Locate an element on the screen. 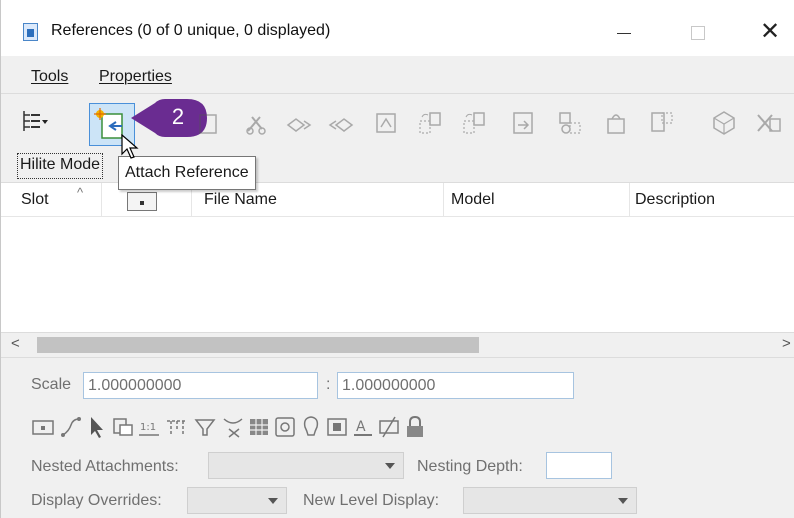  clip-boundary-icon is located at coordinates (570, 123).